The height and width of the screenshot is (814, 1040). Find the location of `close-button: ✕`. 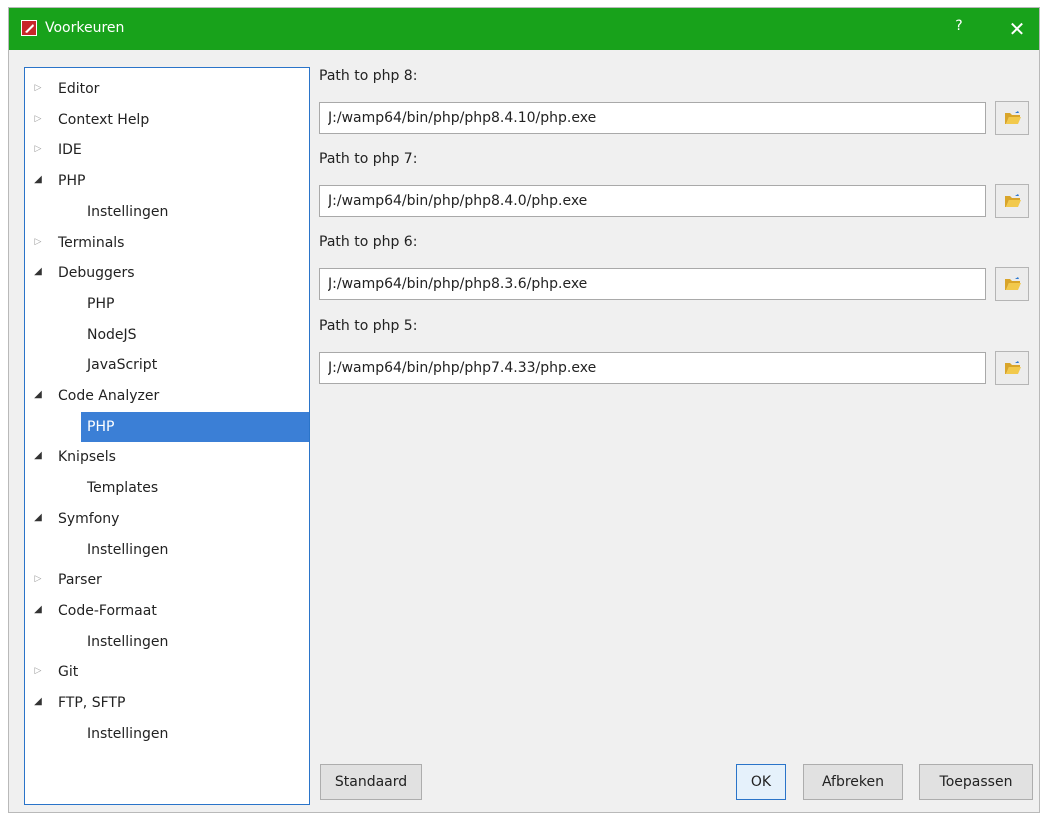

close-button: ✕ is located at coordinates (1017, 29).